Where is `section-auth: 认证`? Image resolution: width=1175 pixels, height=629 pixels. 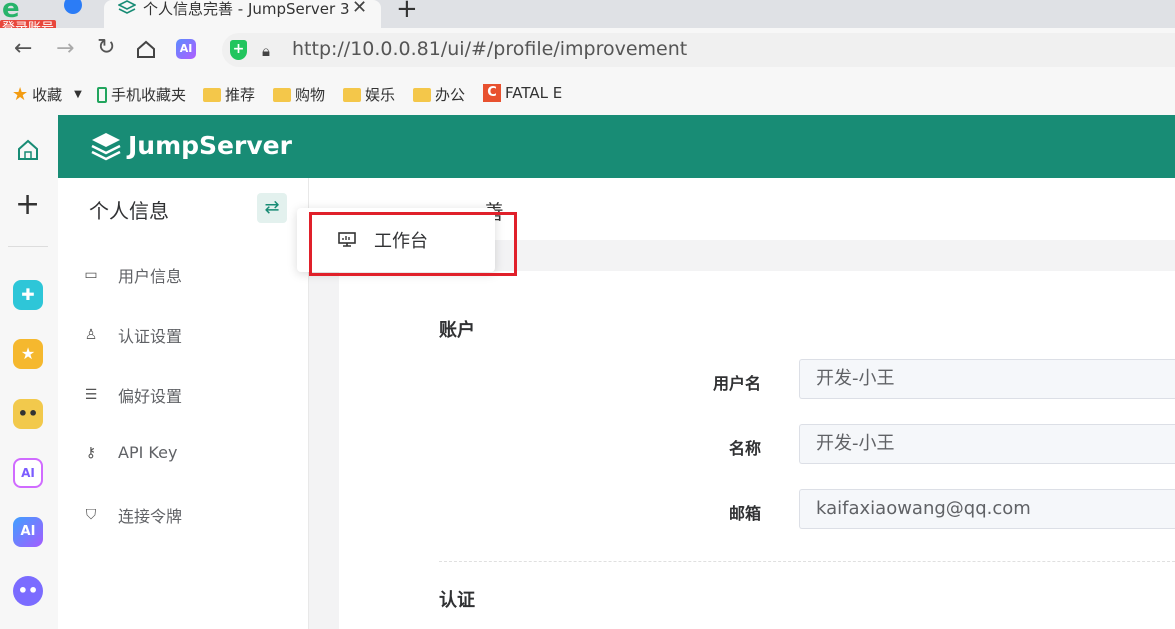 section-auth: 认证 is located at coordinates (457, 600).